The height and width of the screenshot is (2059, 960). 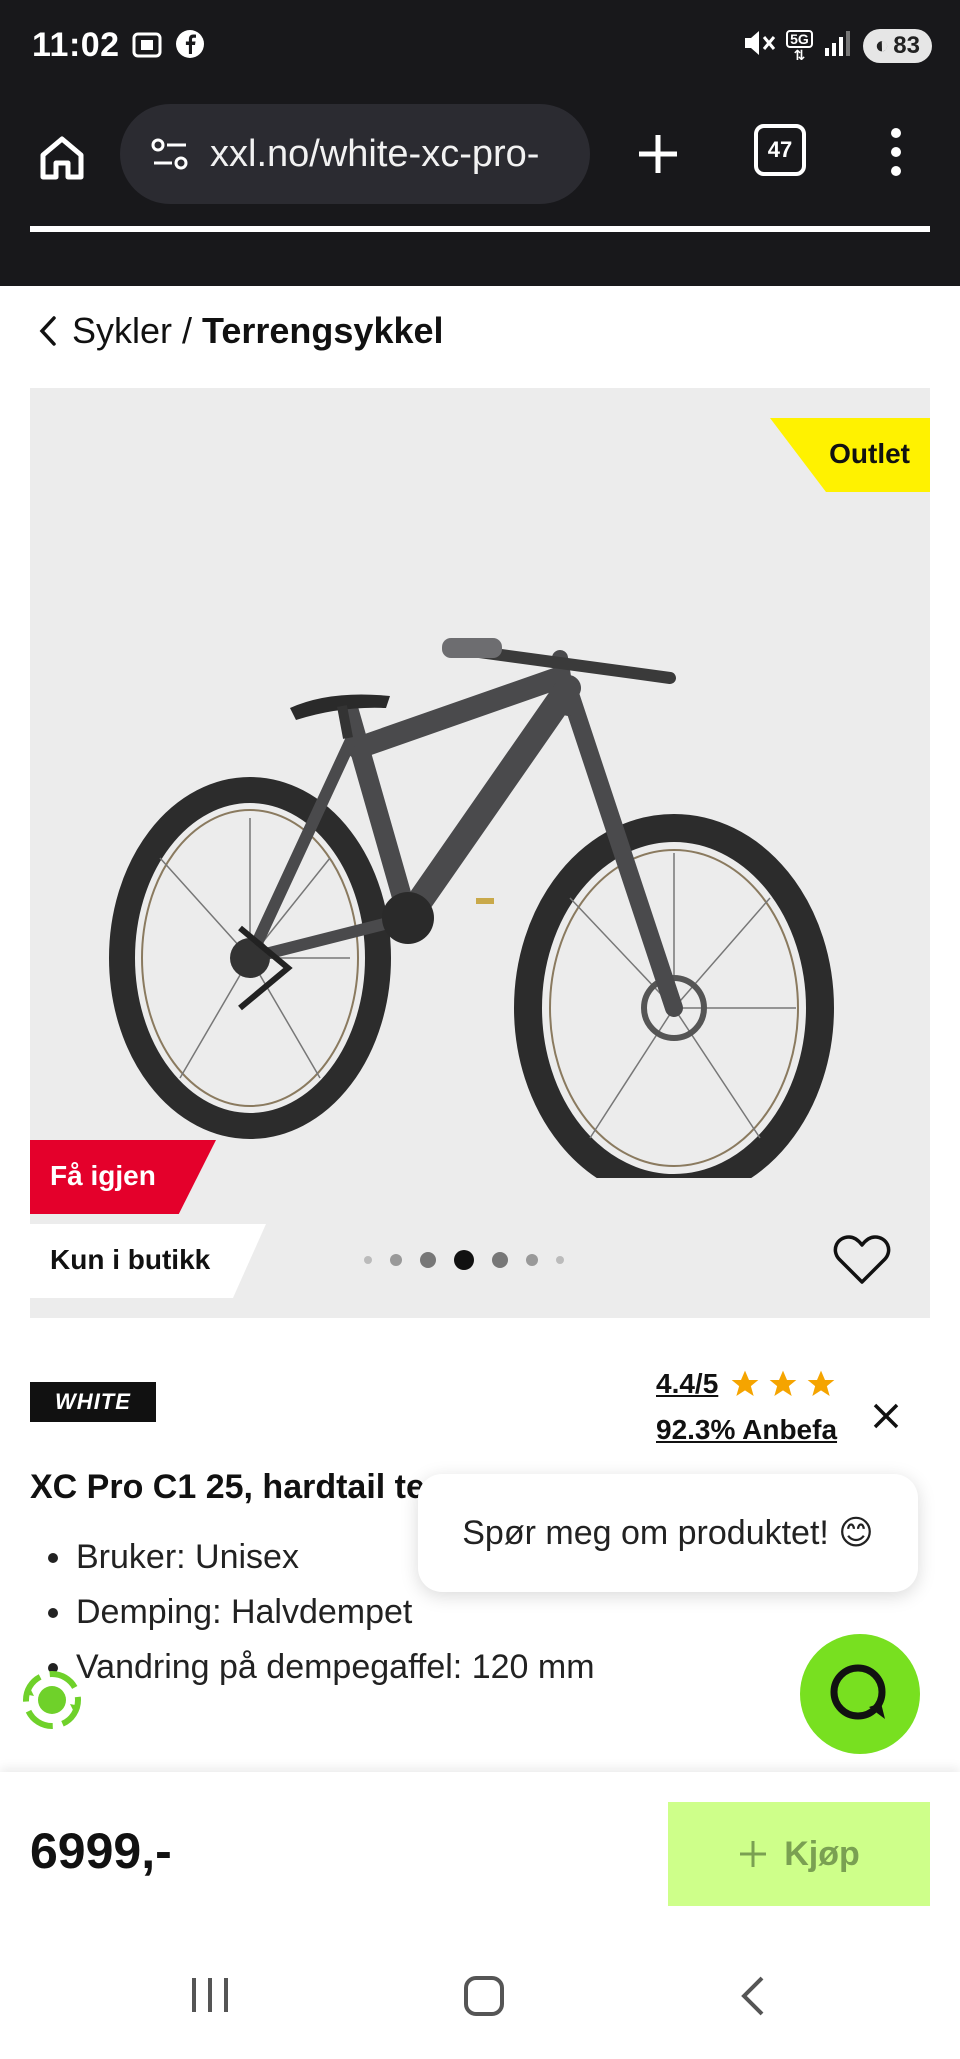 I want to click on carousel-indicator, so click(x=464, y=1260).